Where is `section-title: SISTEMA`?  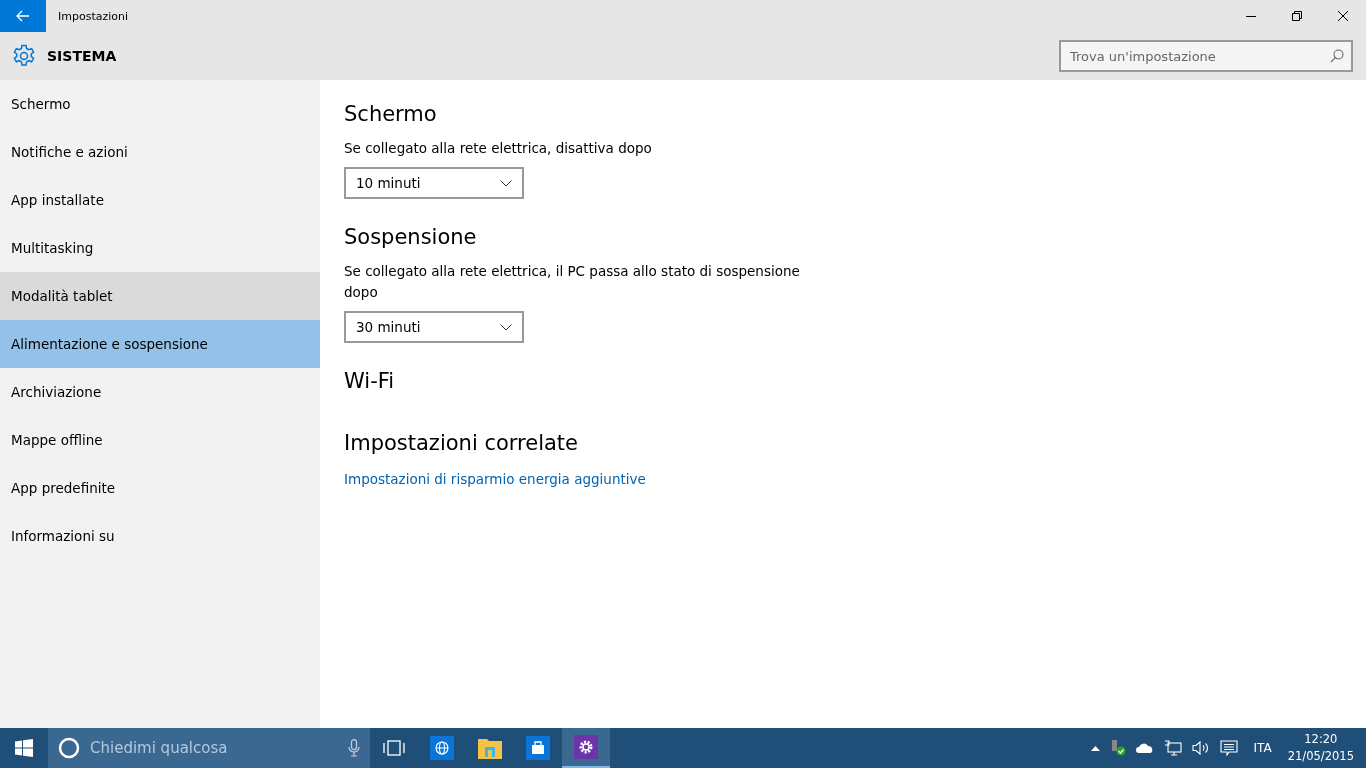
section-title: SISTEMA is located at coordinates (82, 56).